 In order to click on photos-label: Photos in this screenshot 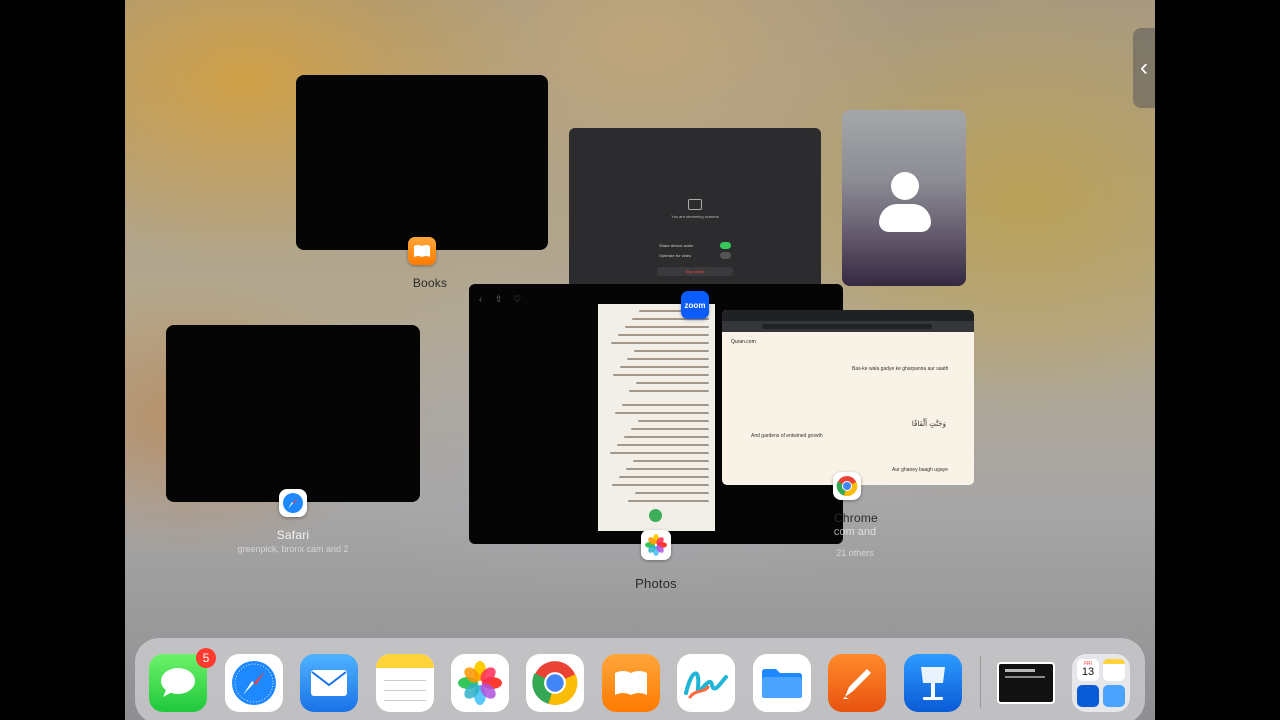, I will do `click(656, 583)`.